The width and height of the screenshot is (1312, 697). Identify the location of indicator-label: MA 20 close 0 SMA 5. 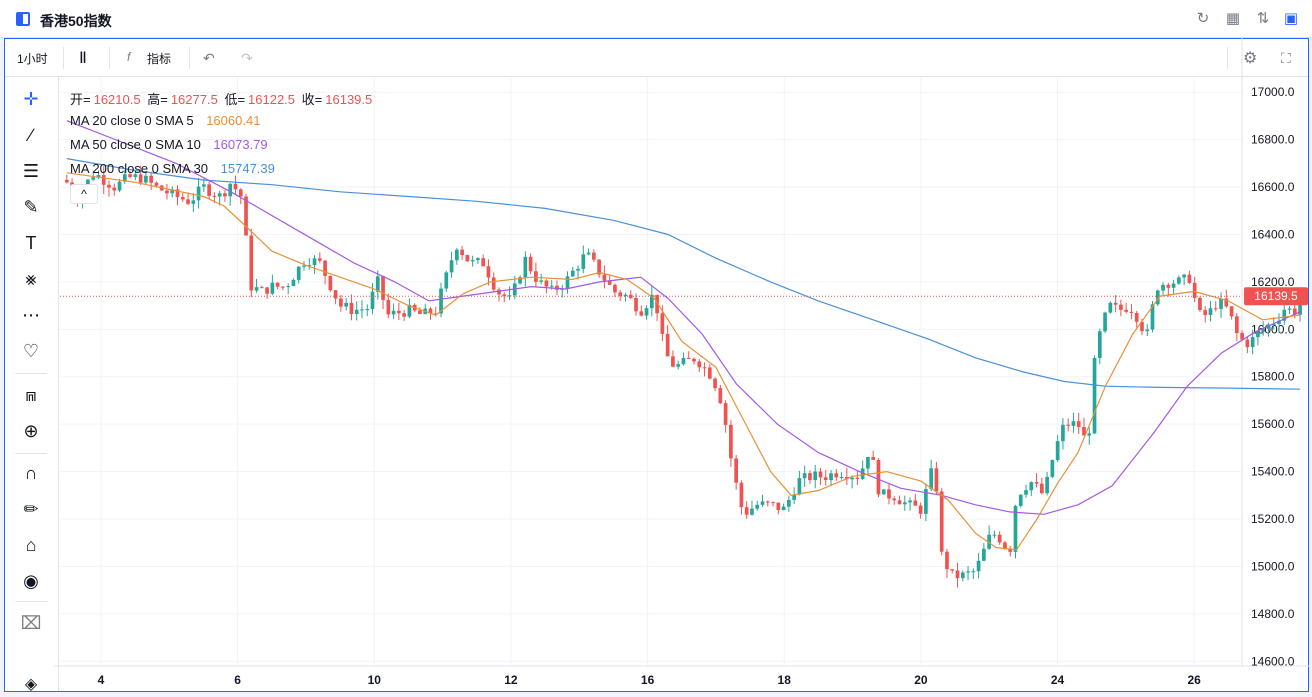
(132, 120).